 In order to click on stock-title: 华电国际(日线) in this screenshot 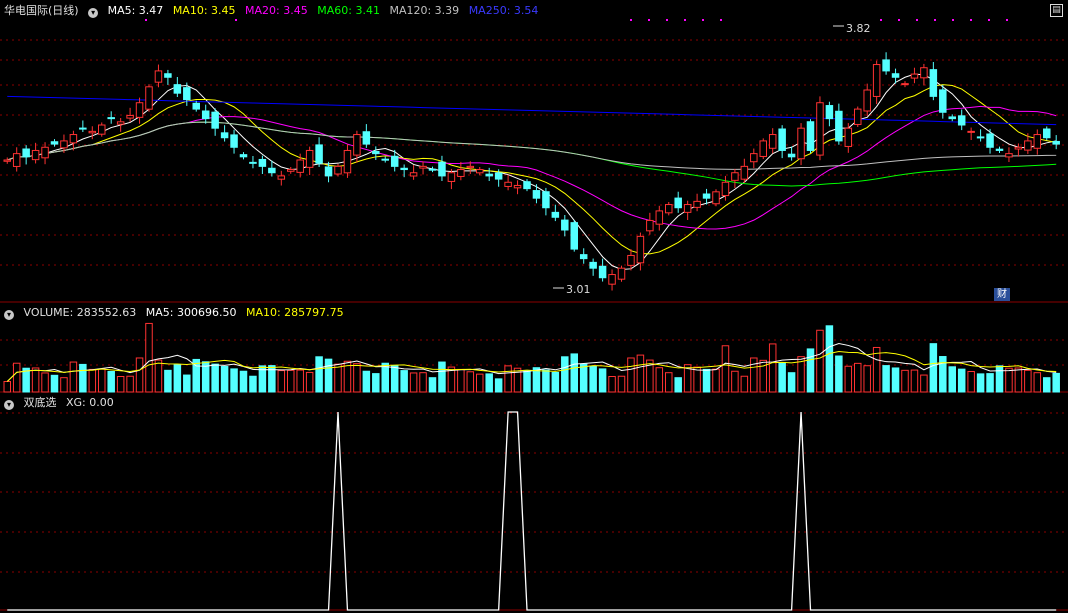, I will do `click(41, 10)`.